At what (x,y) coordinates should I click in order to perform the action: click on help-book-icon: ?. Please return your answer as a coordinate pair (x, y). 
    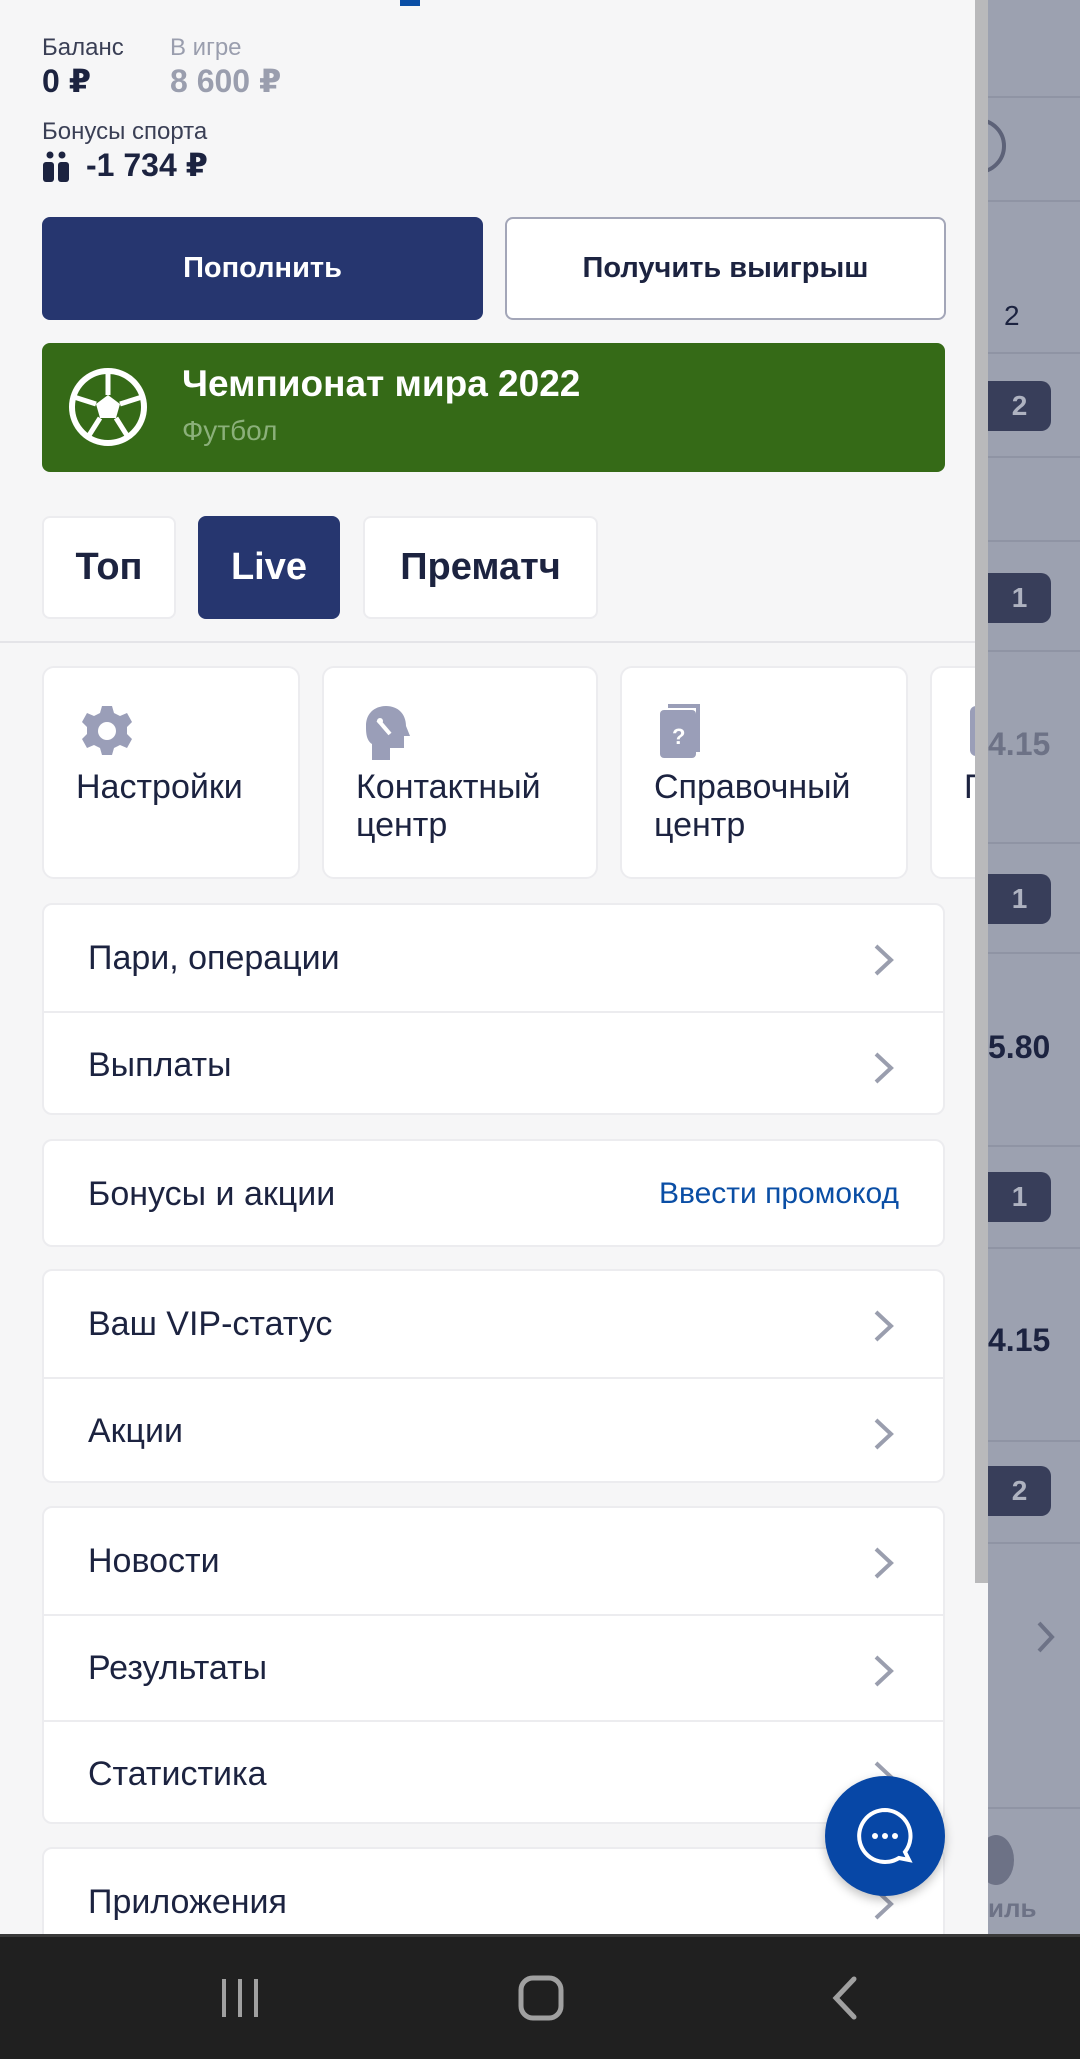
    Looking at the image, I should click on (680, 731).